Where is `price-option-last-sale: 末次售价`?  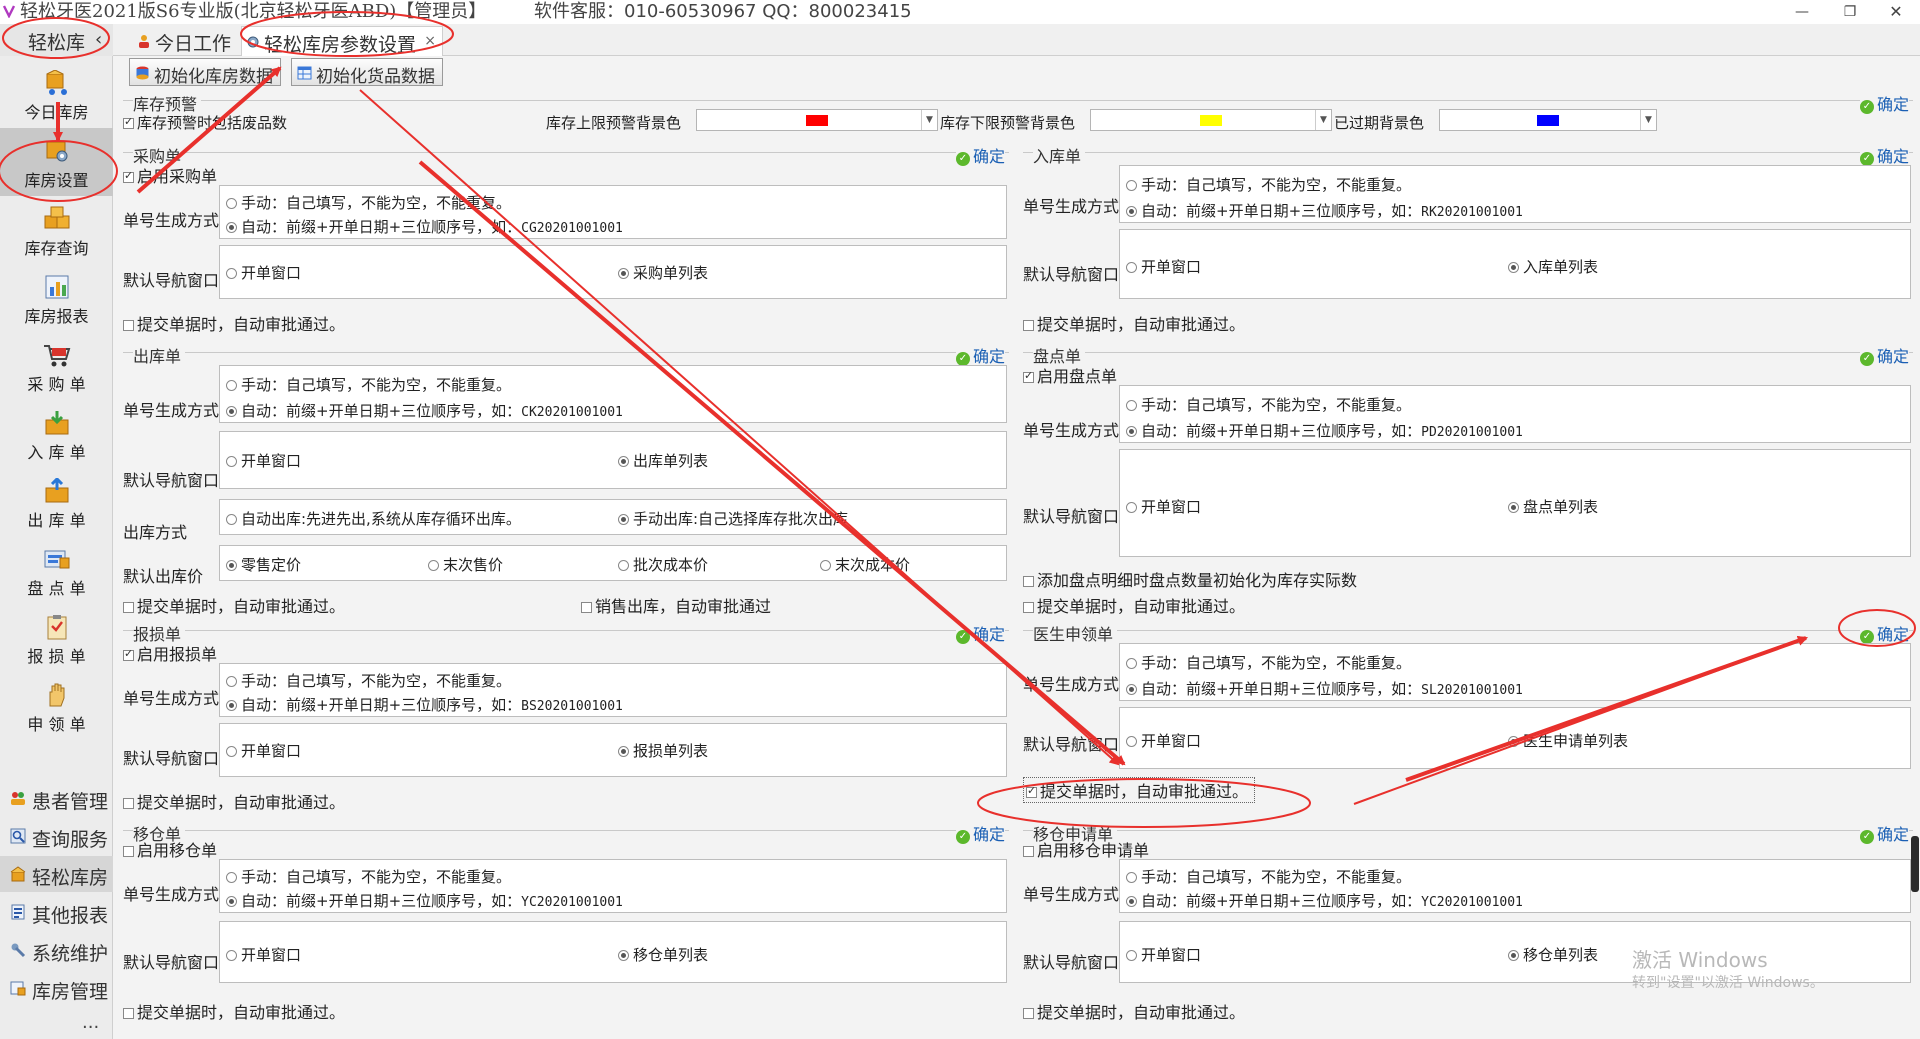
price-option-last-sale: 末次售价 is located at coordinates (465, 564).